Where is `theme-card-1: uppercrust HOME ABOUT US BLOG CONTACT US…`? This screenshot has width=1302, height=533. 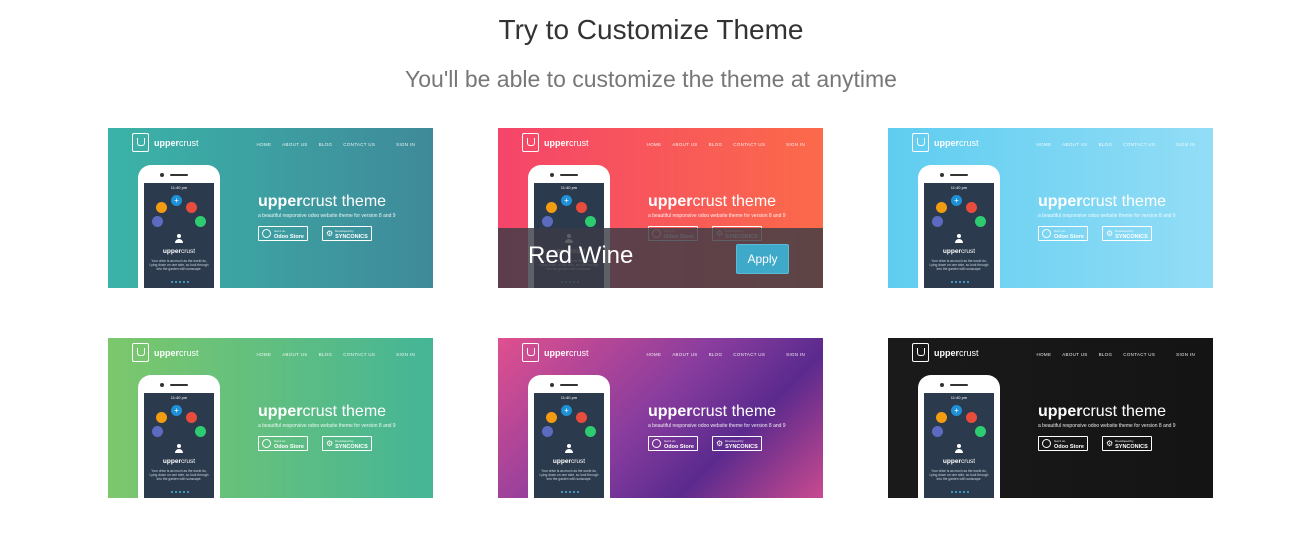
theme-card-1: uppercrust HOME ABOUT US BLOG CONTACT US… is located at coordinates (270, 208).